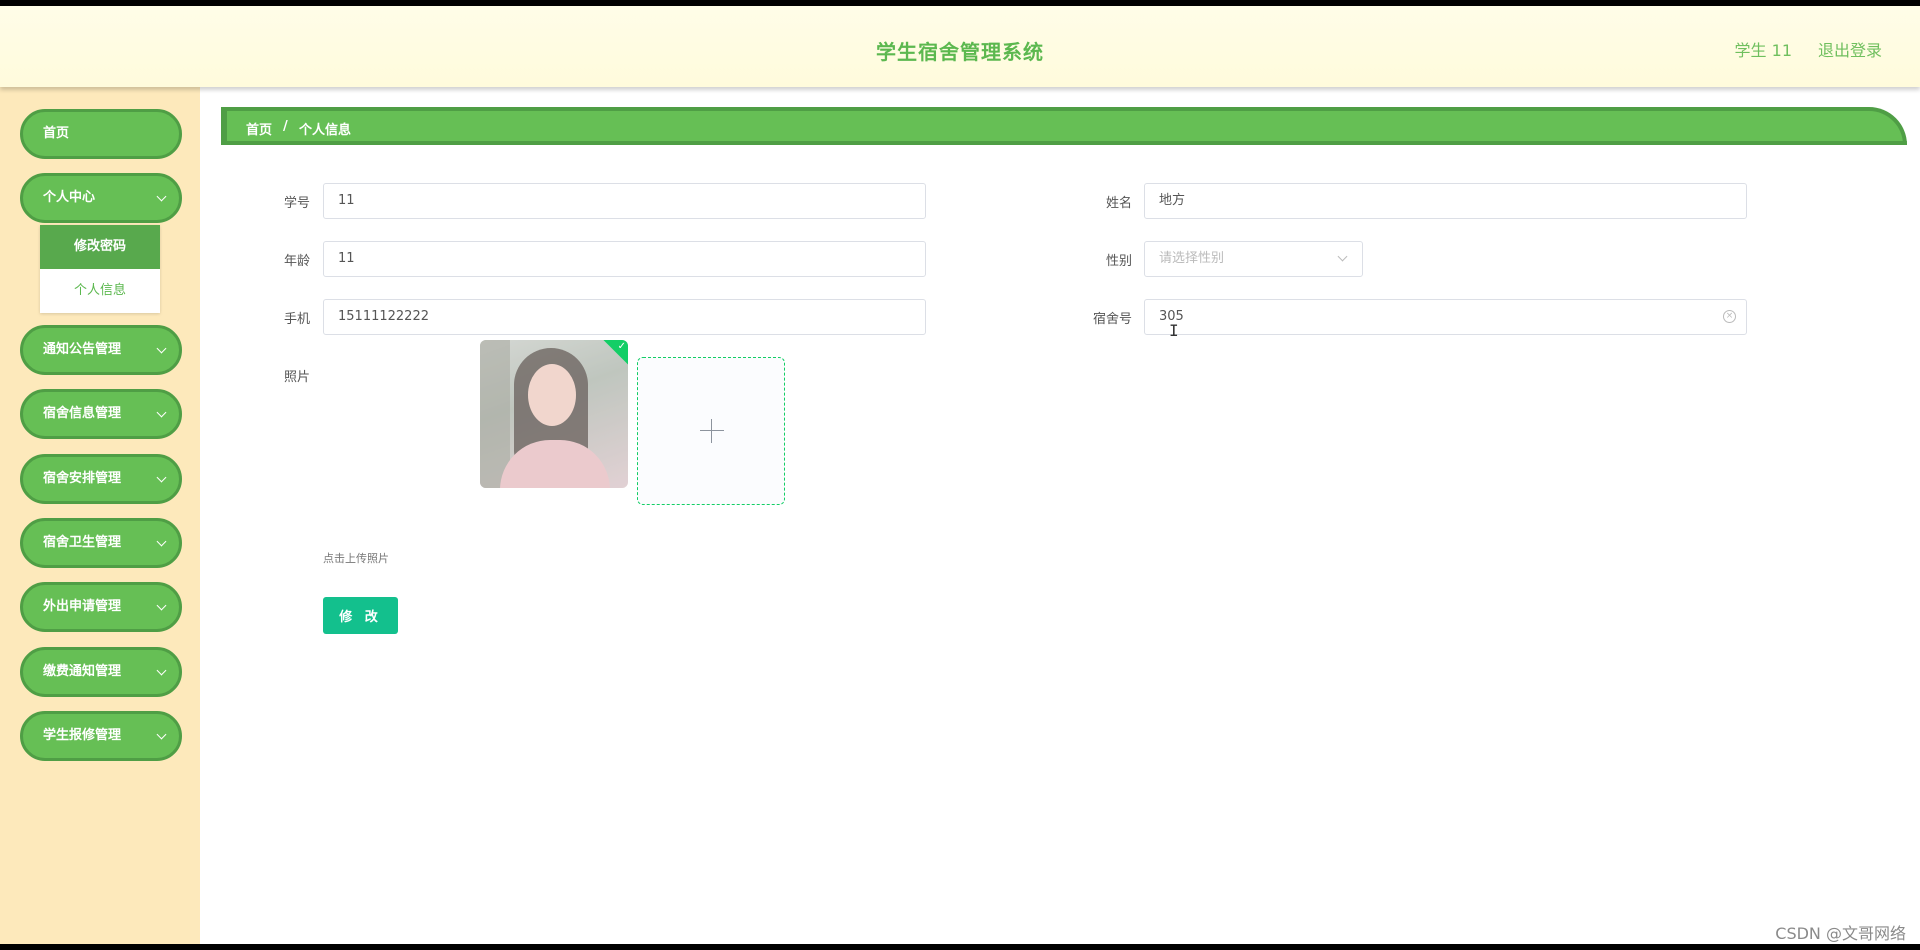  Describe the element at coordinates (1253, 259) in the screenshot. I see `gender-select: 请选择性别` at that location.